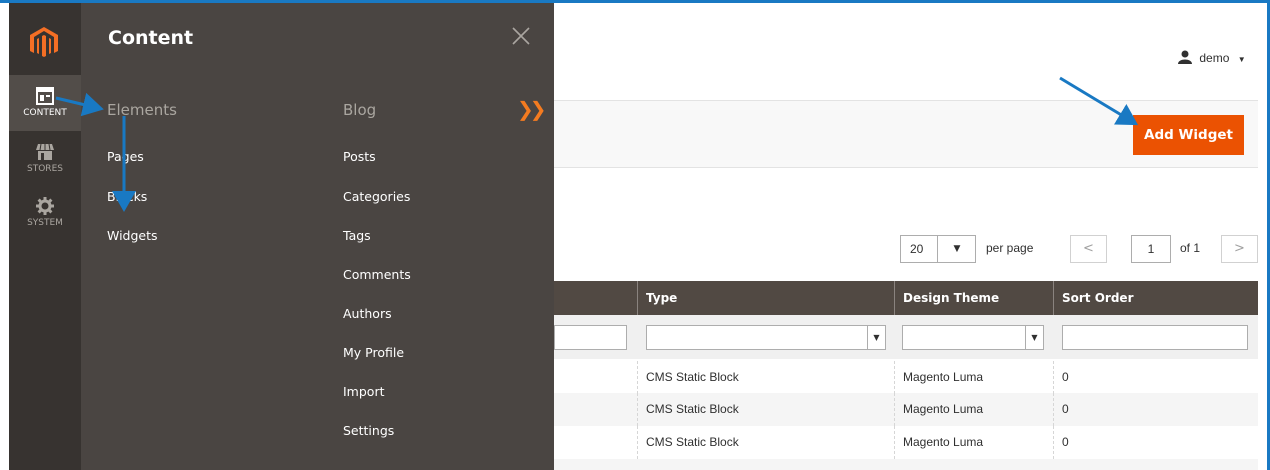 The height and width of the screenshot is (470, 1270). Describe the element at coordinates (1188, 135) in the screenshot. I see `add-widget-button: Add Widget` at that location.